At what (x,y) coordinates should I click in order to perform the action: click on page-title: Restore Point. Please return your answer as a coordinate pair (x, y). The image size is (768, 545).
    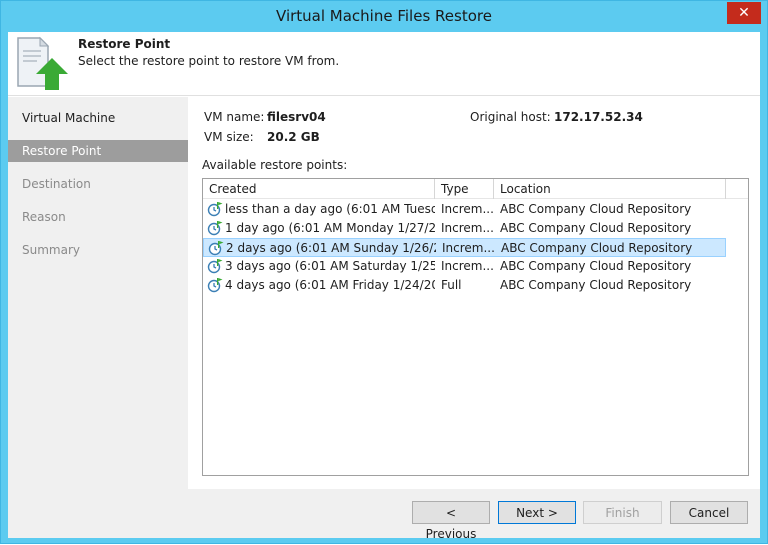
    Looking at the image, I should click on (124, 44).